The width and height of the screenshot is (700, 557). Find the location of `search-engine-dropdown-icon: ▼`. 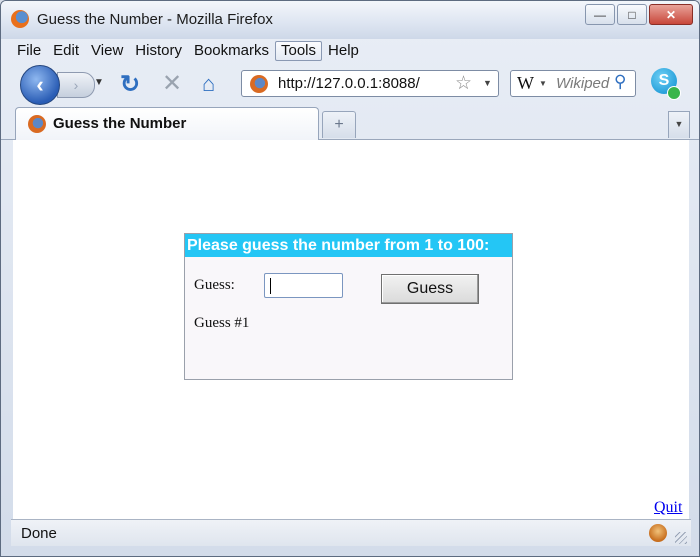

search-engine-dropdown-icon: ▼ is located at coordinates (543, 83).